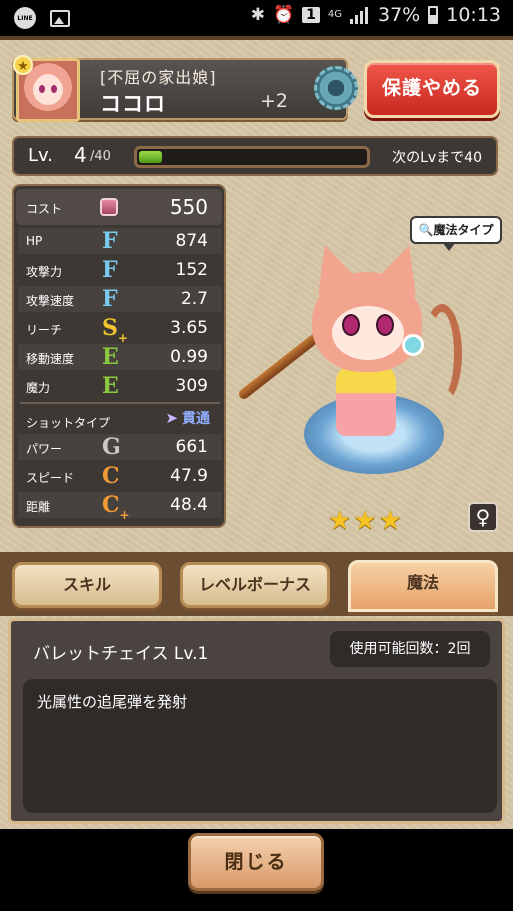 Image resolution: width=513 pixels, height=911 pixels. Describe the element at coordinates (257, 15) in the screenshot. I see `bluetooth-icon: ✱` at that location.